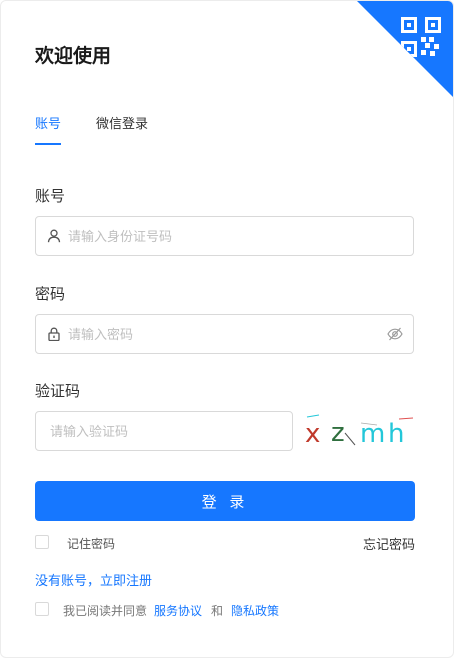  Describe the element at coordinates (255, 610) in the screenshot. I see `privacy-policy-link: 隐私政策` at that location.